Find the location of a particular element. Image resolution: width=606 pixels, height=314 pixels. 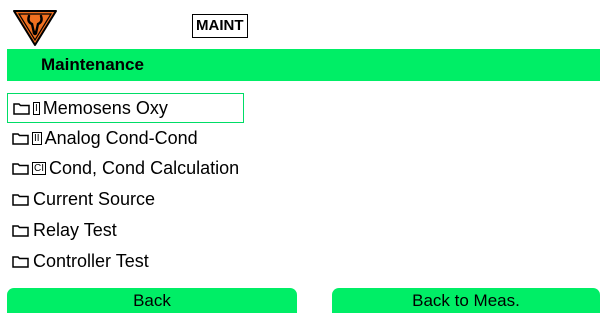

channel-badge: II is located at coordinates (37, 138).